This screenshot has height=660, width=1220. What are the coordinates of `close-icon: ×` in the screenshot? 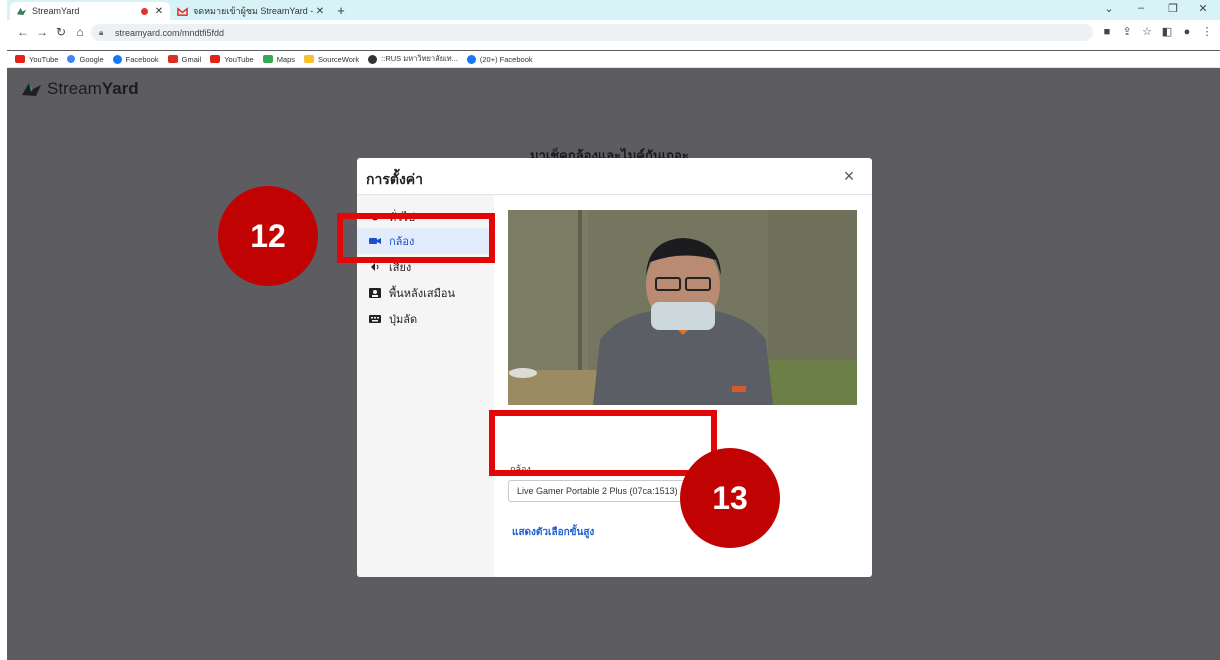 It's located at (849, 176).